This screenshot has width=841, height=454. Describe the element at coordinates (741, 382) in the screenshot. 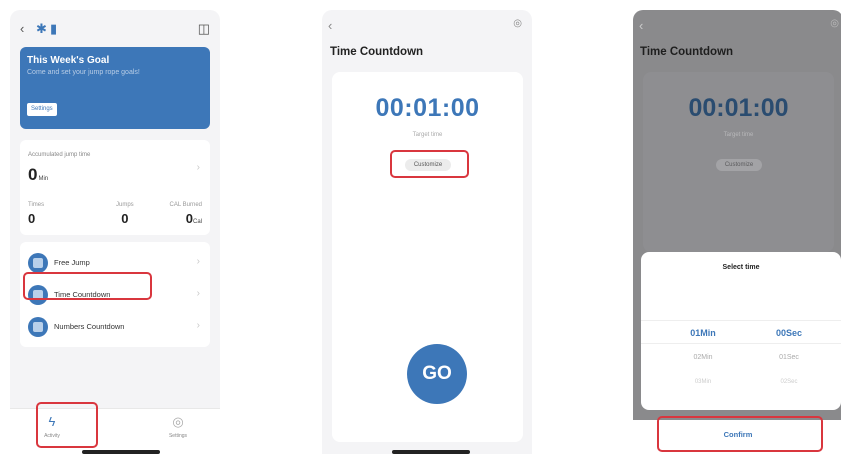

I see `picker-row: 03Min 02Sec` at that location.